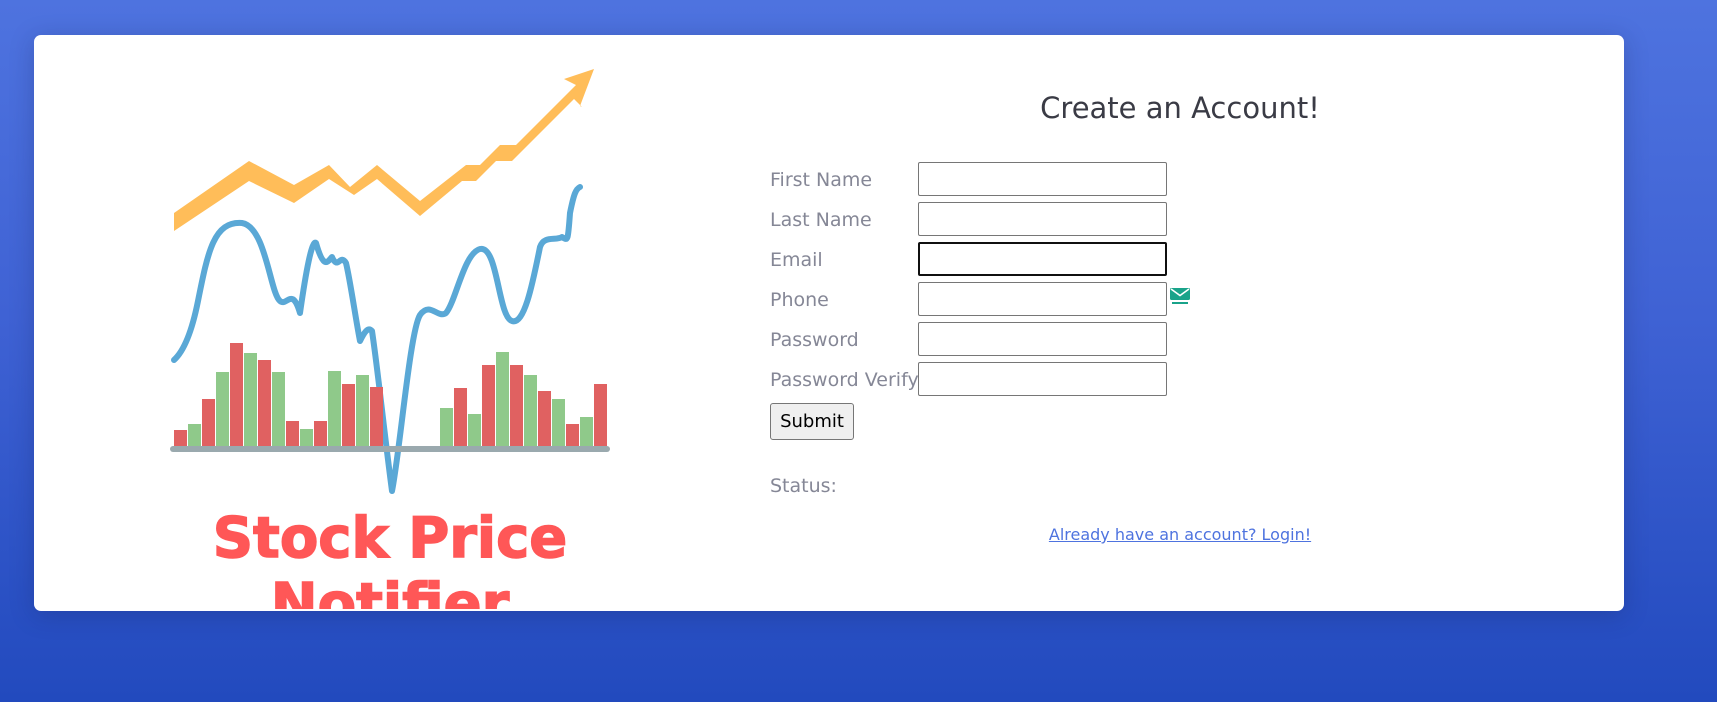  I want to click on password-verify-input, so click(1042, 379).